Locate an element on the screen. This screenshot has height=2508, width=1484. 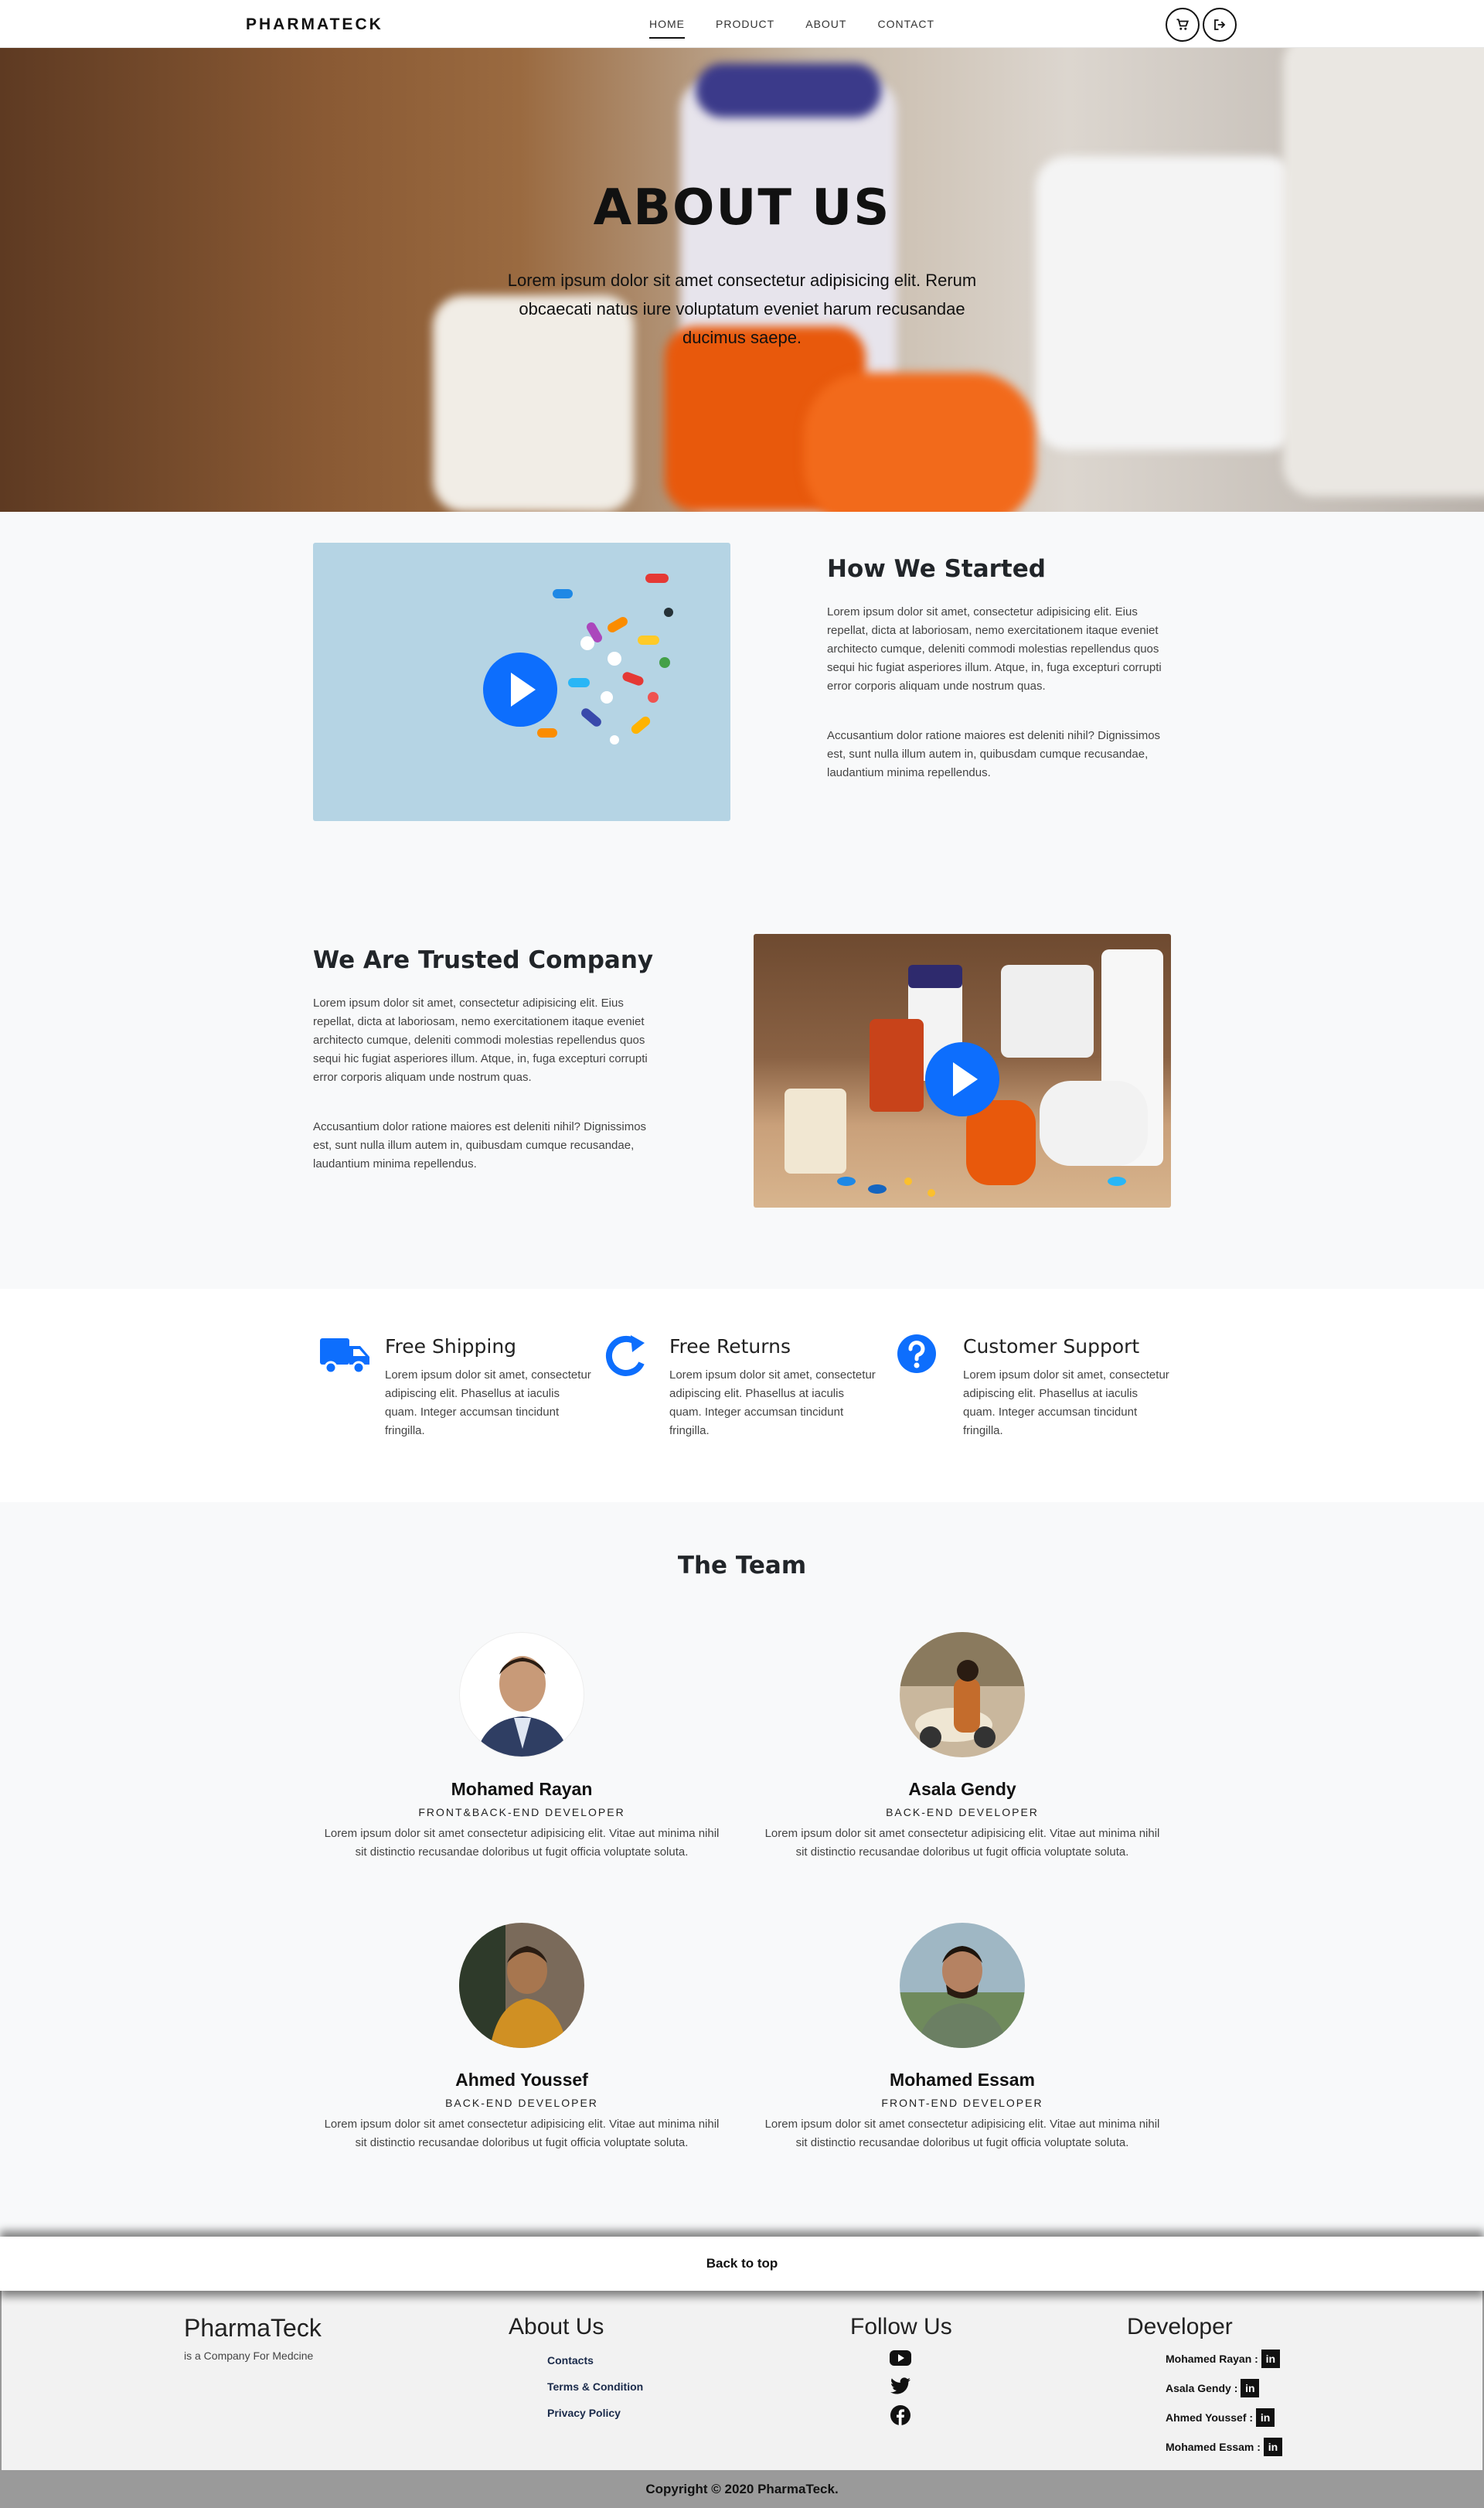
footer-terms-link: Terms & Condition is located at coordinates (595, 2386).